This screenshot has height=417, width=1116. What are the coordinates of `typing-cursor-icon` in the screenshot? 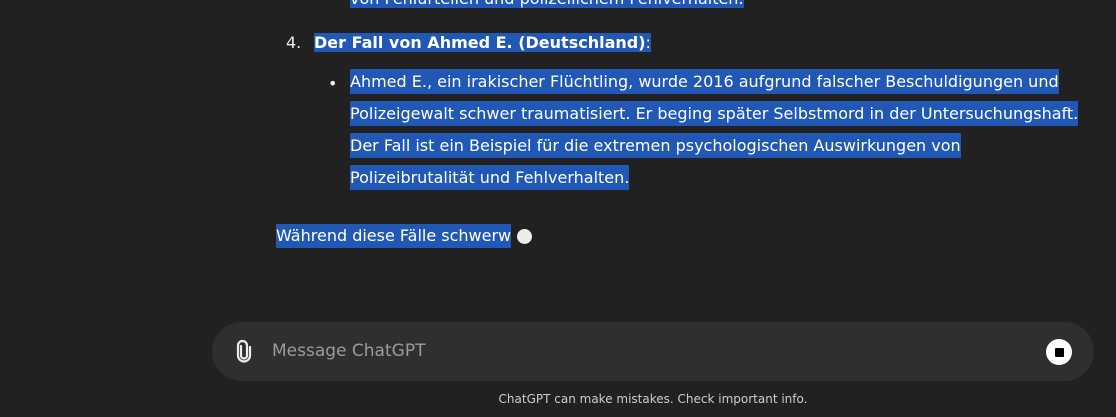 It's located at (525, 236).